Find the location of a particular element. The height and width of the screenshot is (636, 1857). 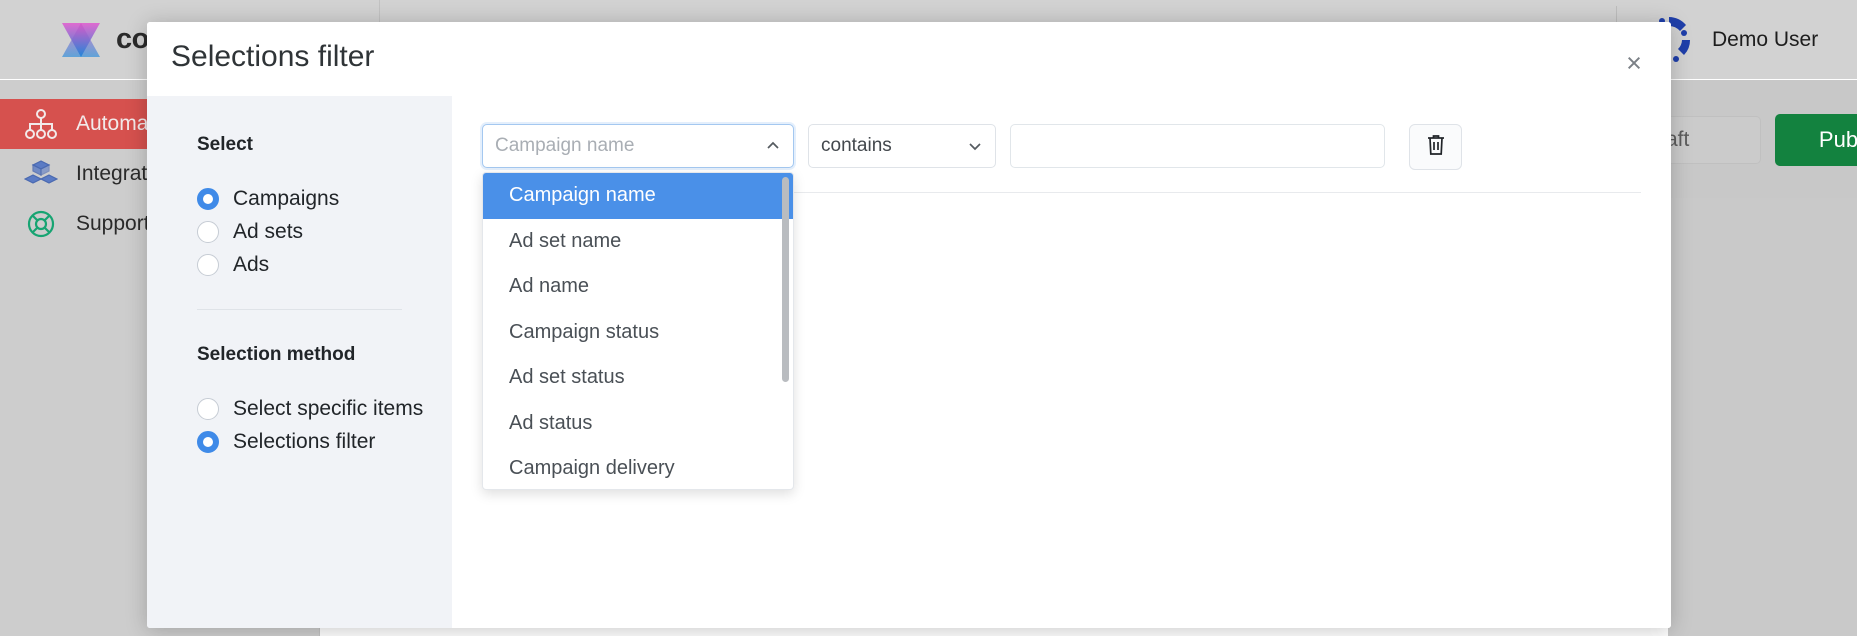

trash-icon is located at coordinates (1436, 147).